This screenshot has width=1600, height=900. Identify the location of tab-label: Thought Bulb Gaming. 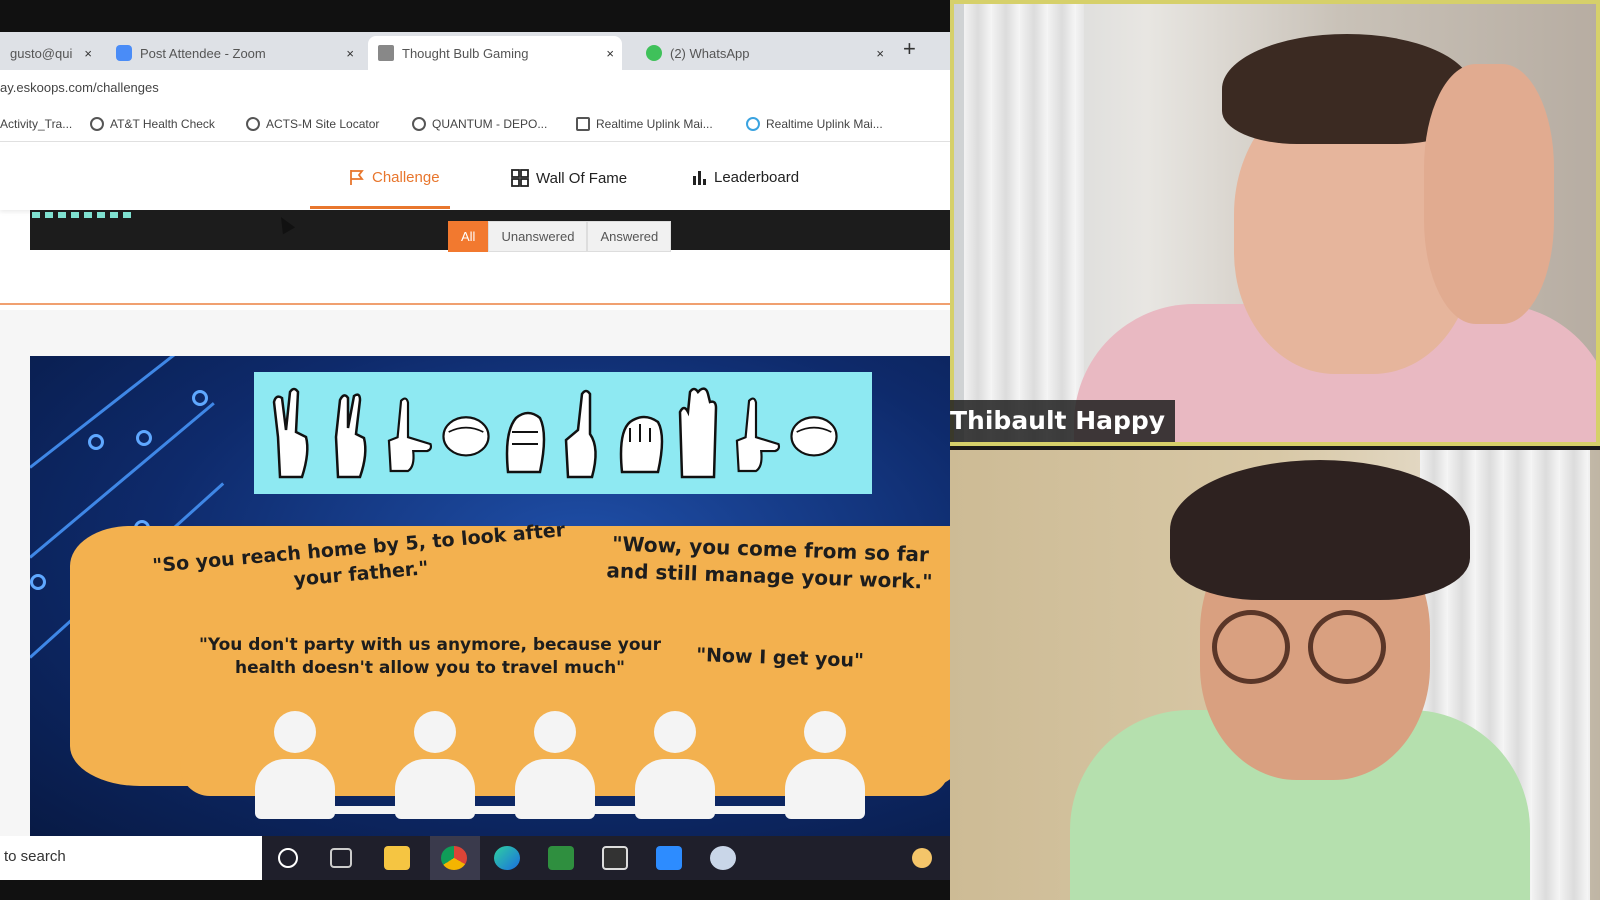
(465, 53).